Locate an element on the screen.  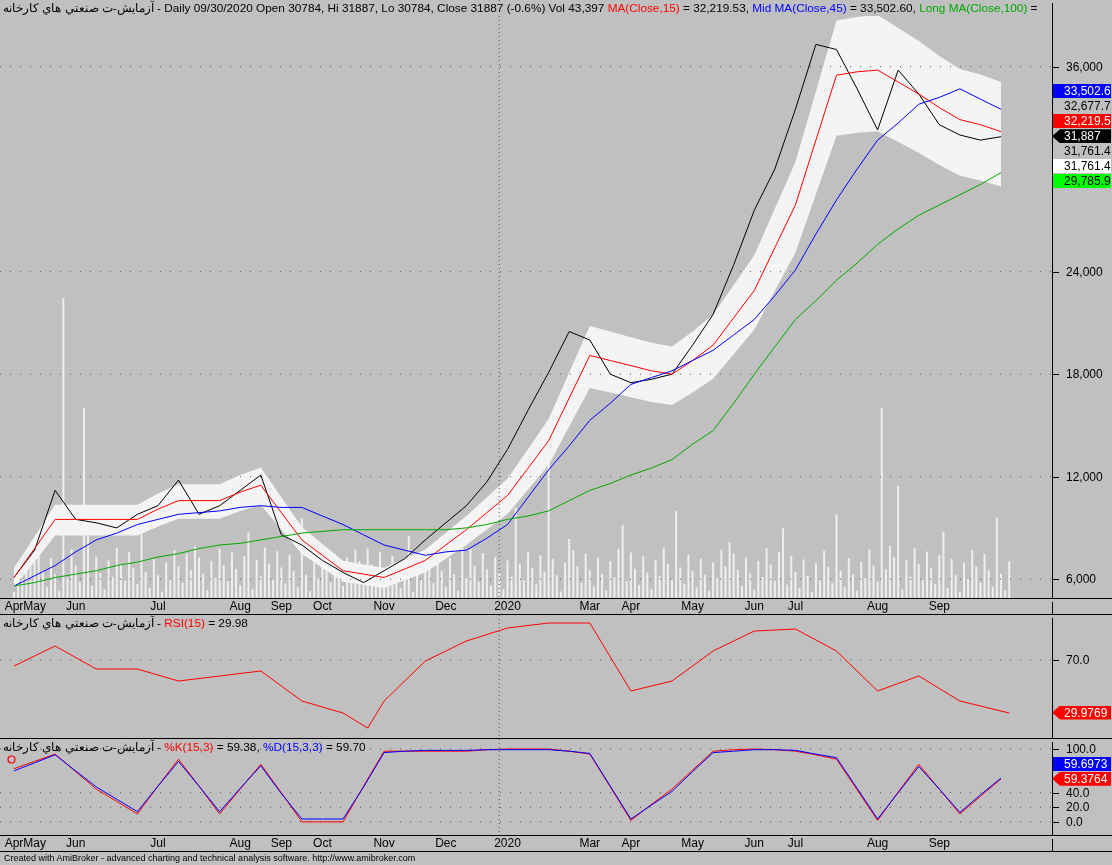
value-marker: 59.6973 is located at coordinates (1081, 763).